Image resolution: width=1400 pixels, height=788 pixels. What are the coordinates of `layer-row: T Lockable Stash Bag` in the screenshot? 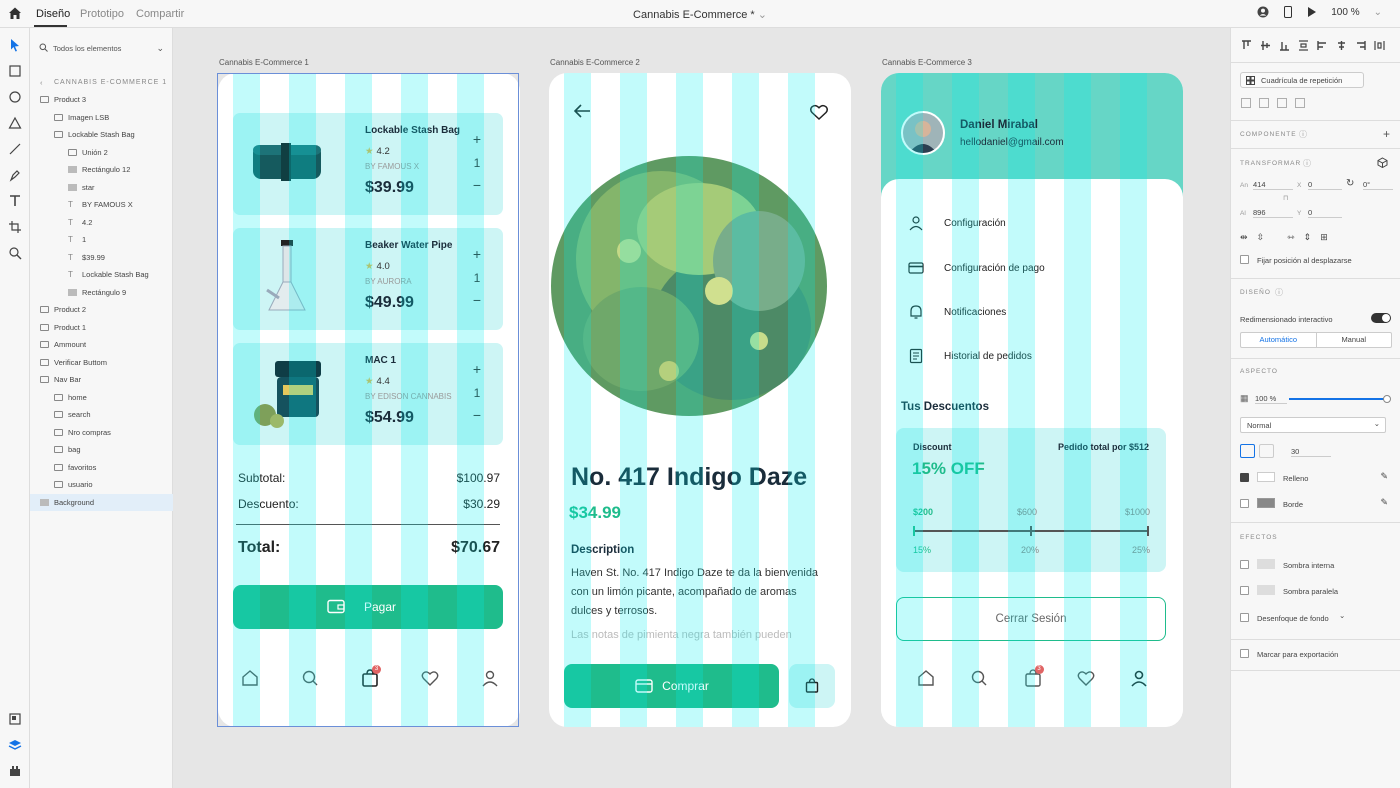 It's located at (101, 274).